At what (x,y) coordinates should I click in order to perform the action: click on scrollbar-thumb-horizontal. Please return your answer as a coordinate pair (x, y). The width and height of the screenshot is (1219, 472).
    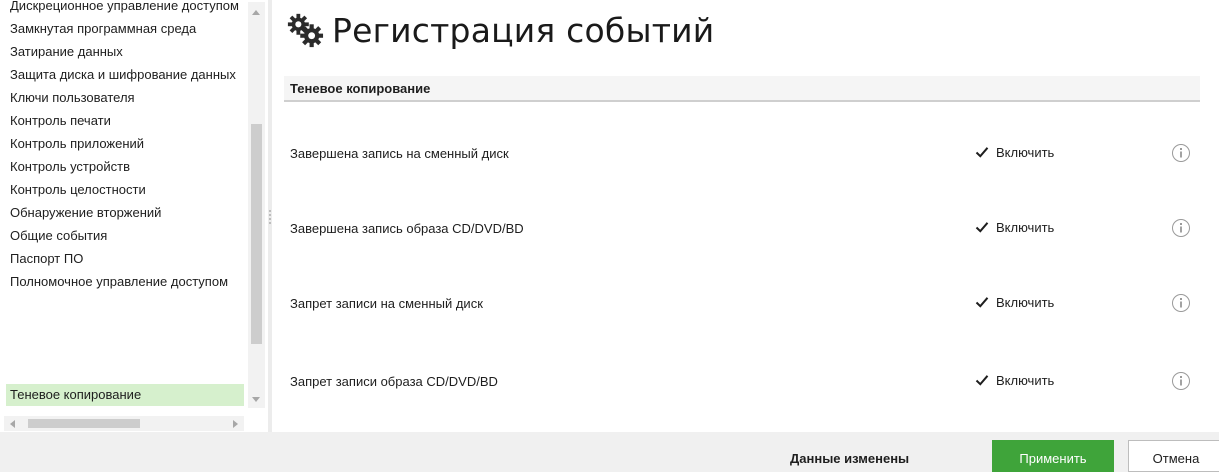
    Looking at the image, I should click on (84, 423).